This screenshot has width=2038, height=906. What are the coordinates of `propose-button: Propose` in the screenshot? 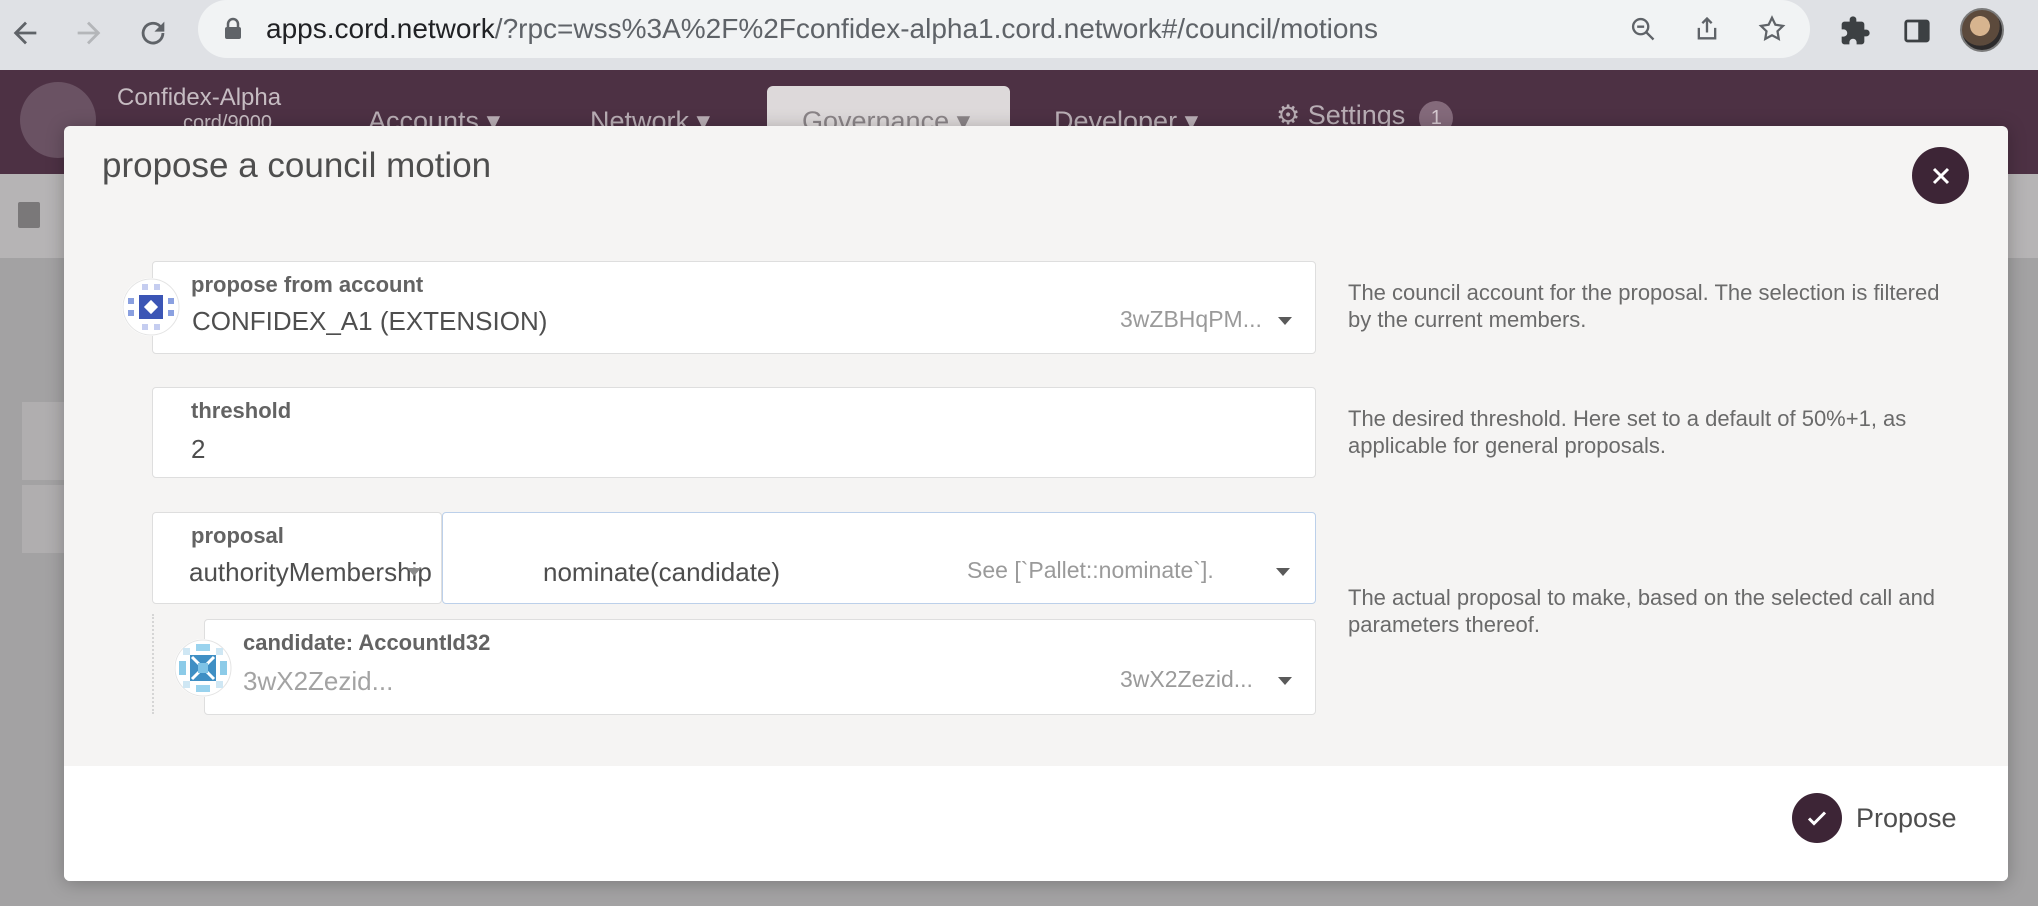 It's located at (1874, 818).